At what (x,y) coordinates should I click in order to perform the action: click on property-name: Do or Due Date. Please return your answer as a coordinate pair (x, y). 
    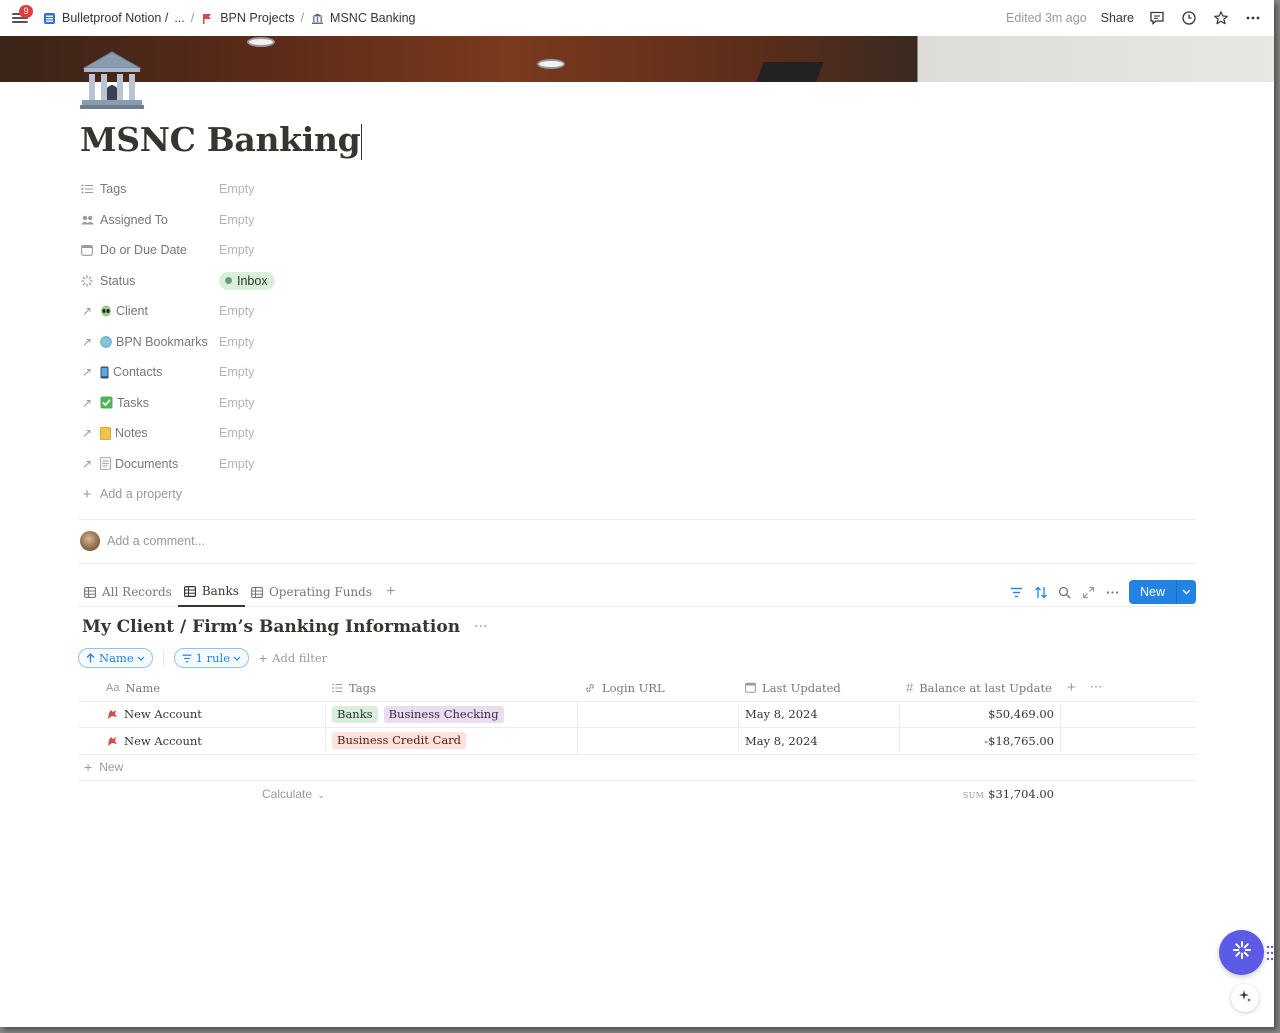
    Looking at the image, I should click on (149, 250).